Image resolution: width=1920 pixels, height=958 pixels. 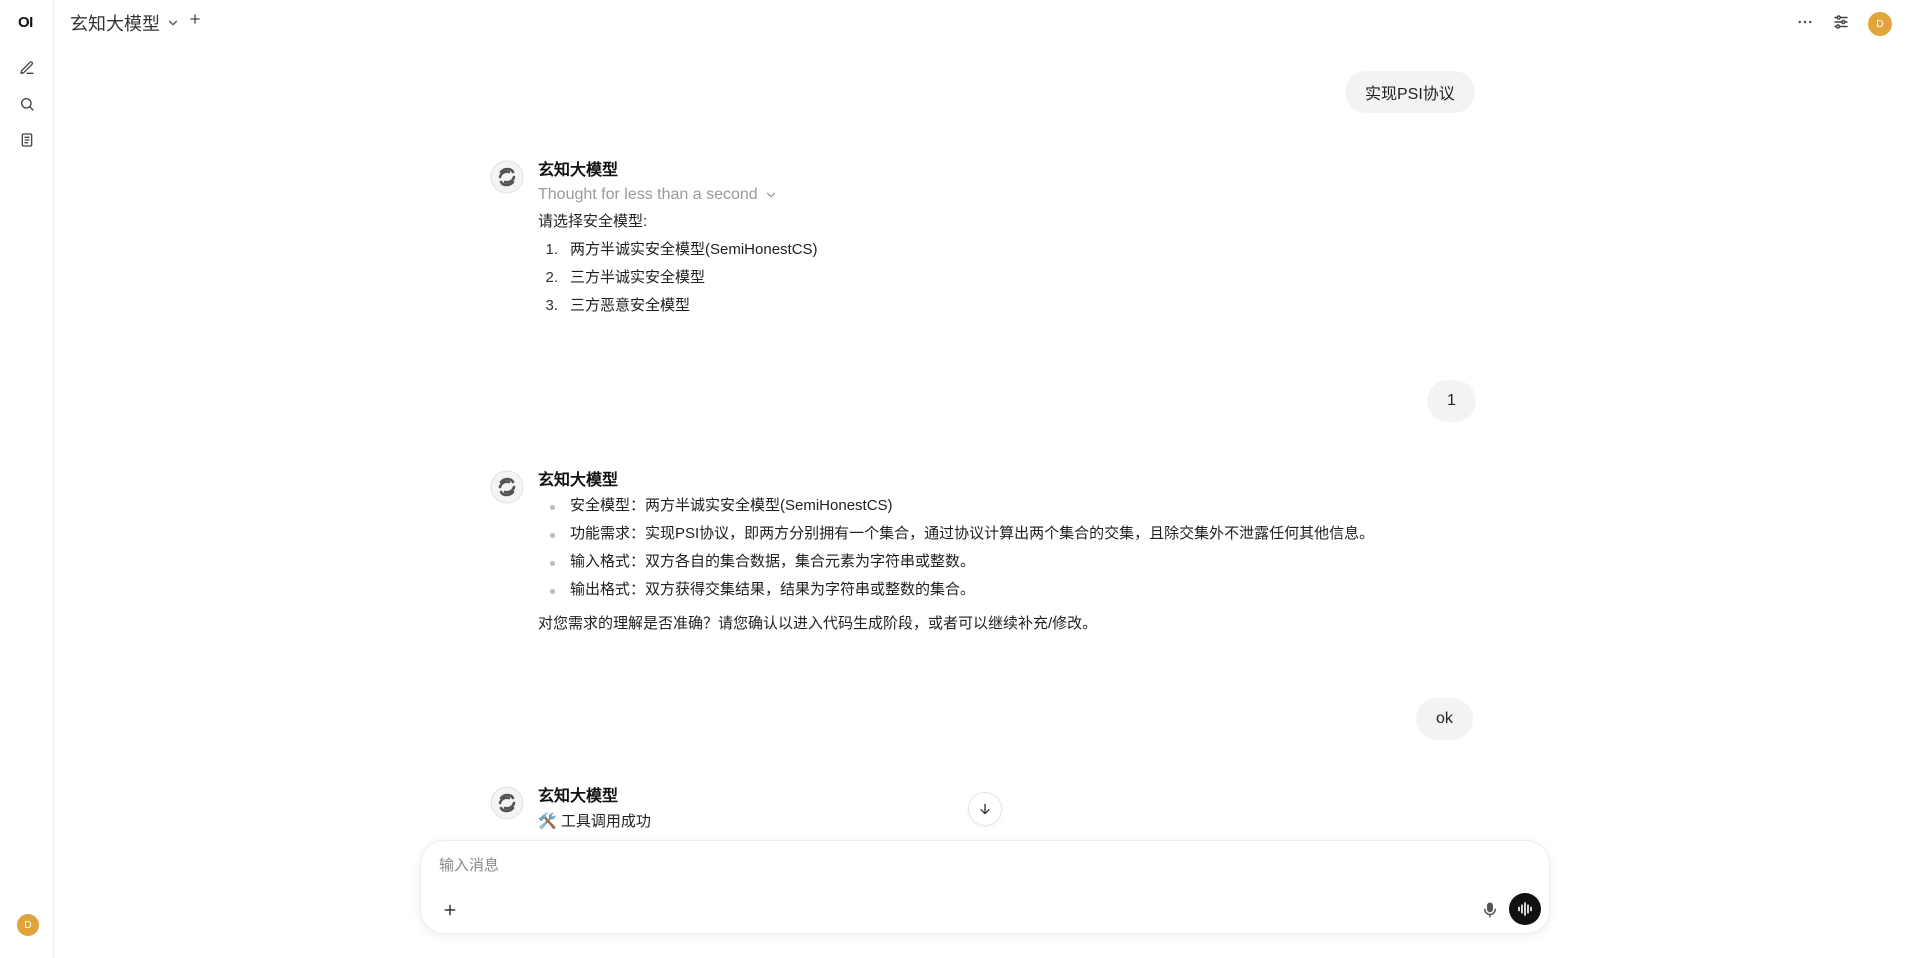 What do you see at coordinates (594, 821) in the screenshot?
I see `tool-status: 🛠️ 工具调用成功` at bounding box center [594, 821].